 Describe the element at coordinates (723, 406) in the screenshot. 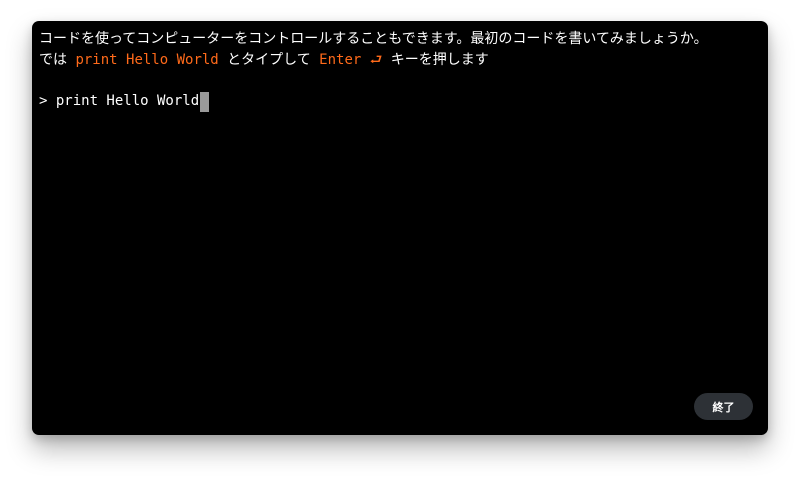

I see `end-button: 終了` at that location.